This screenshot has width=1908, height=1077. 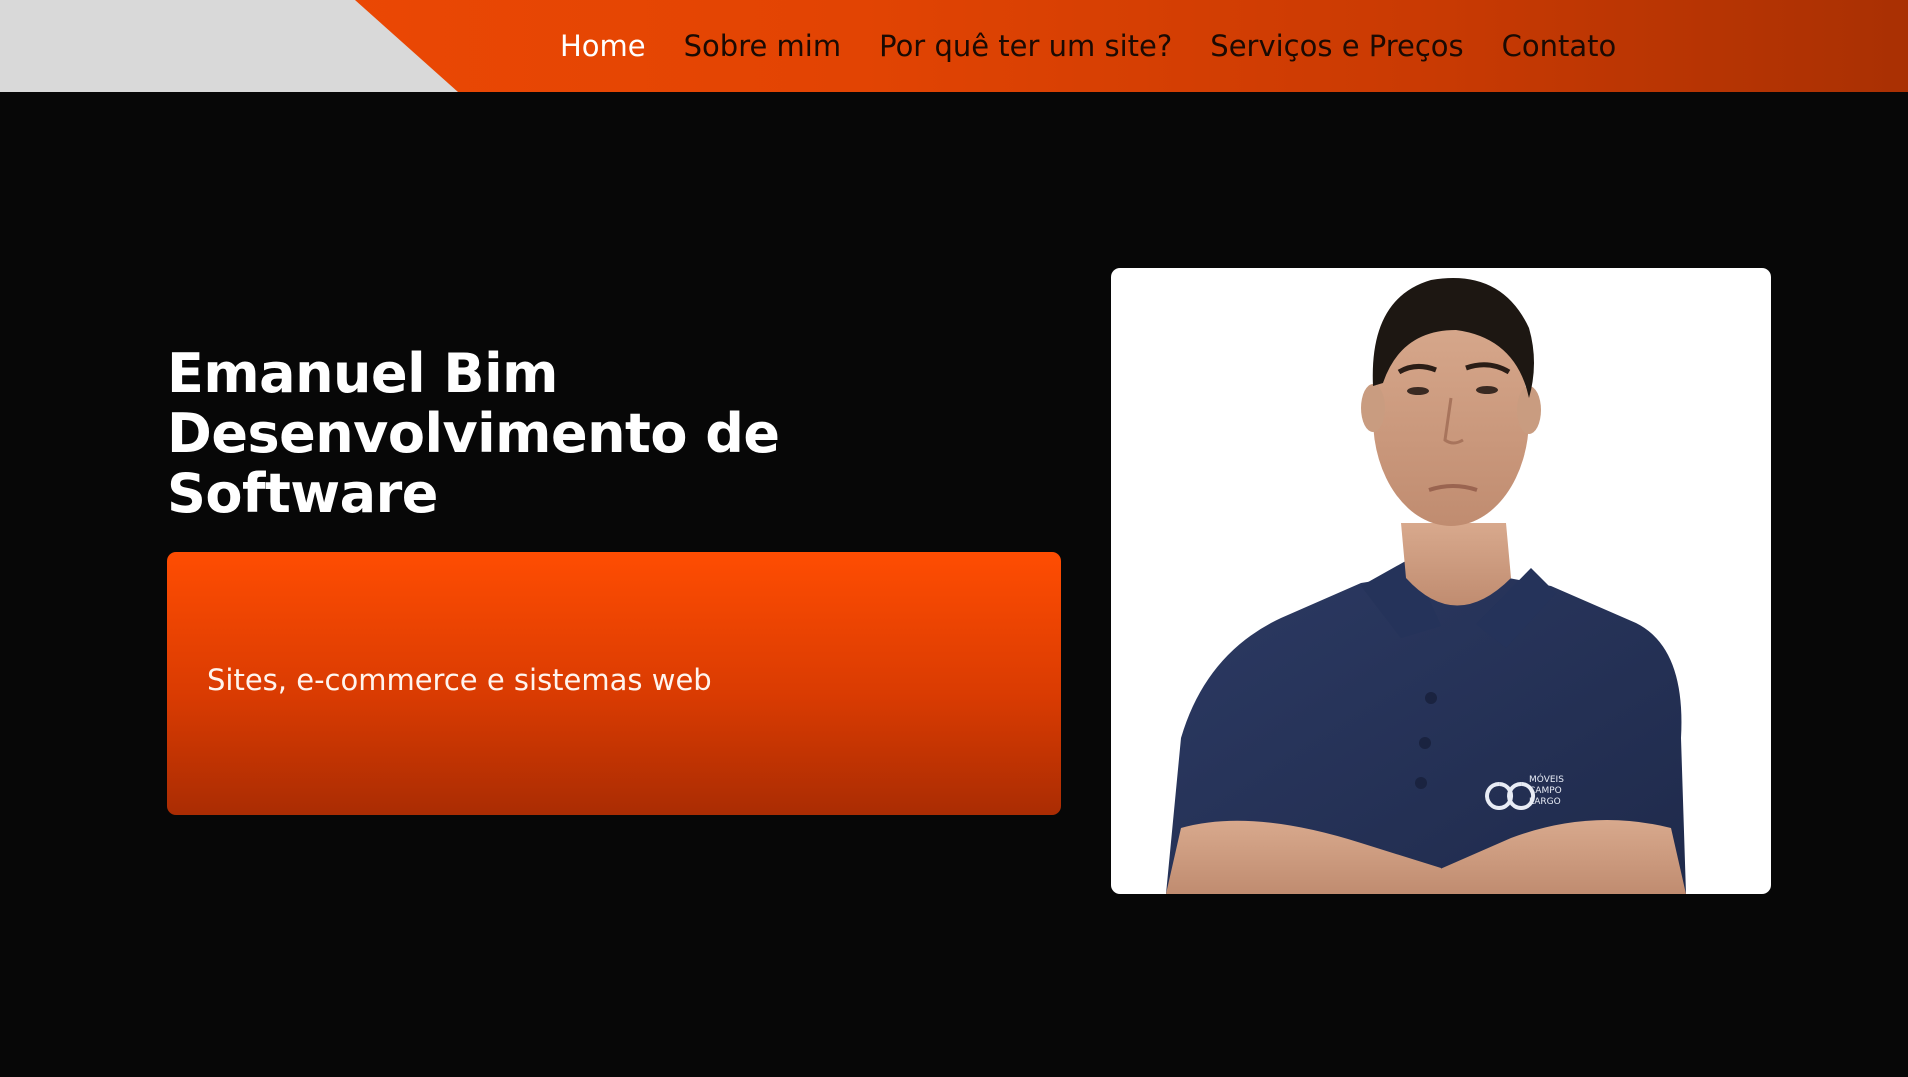 I want to click on nav-home: Home, so click(x=603, y=46).